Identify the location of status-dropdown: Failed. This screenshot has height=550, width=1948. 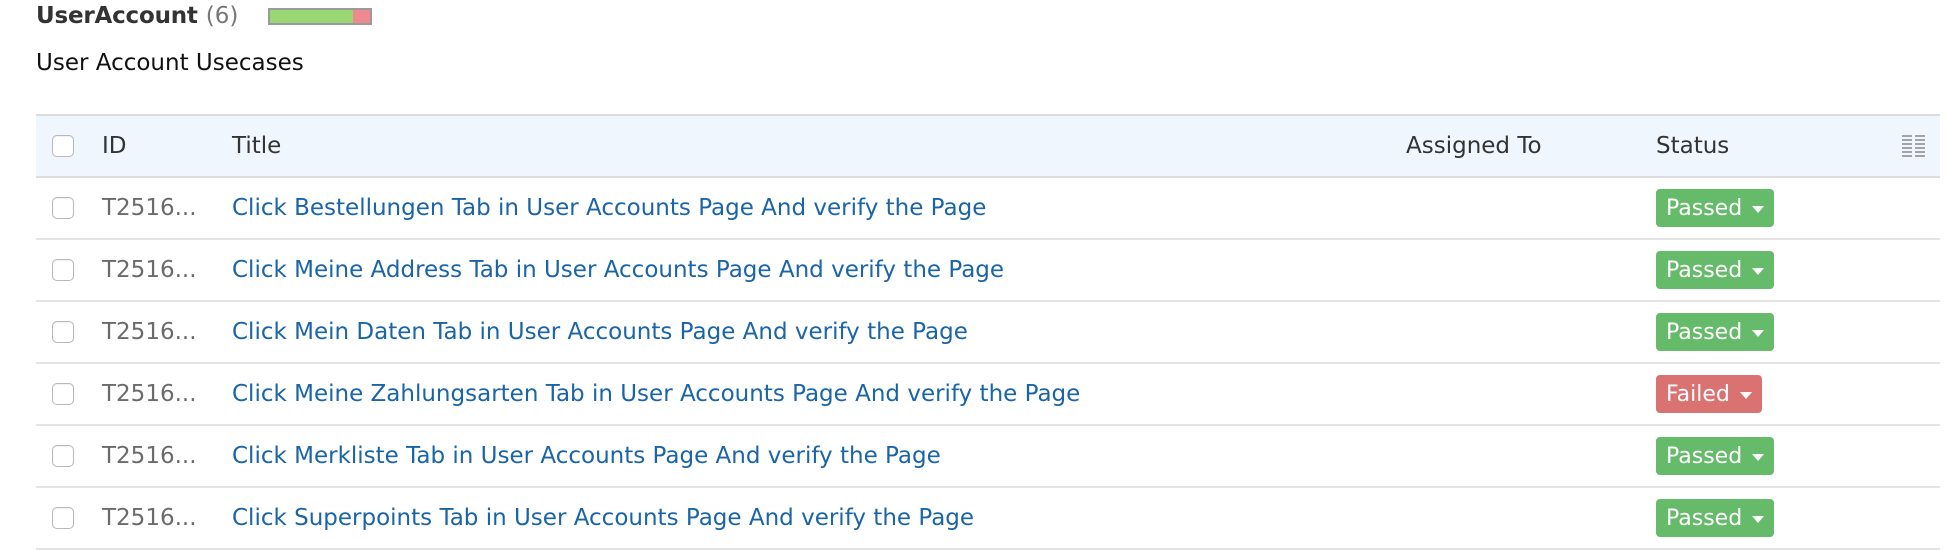
(1709, 394).